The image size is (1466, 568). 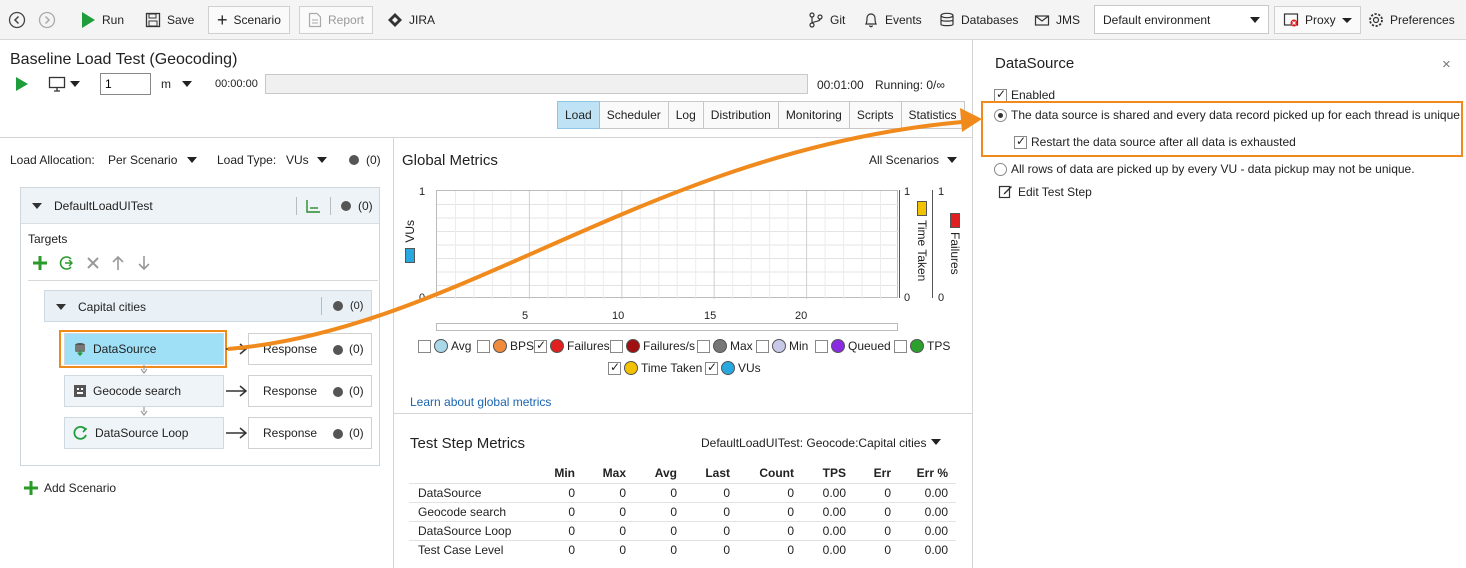 I want to click on table-row: DataSource Loop 0 0 0 0 0 0.00 0 0.00, so click(x=682, y=530).